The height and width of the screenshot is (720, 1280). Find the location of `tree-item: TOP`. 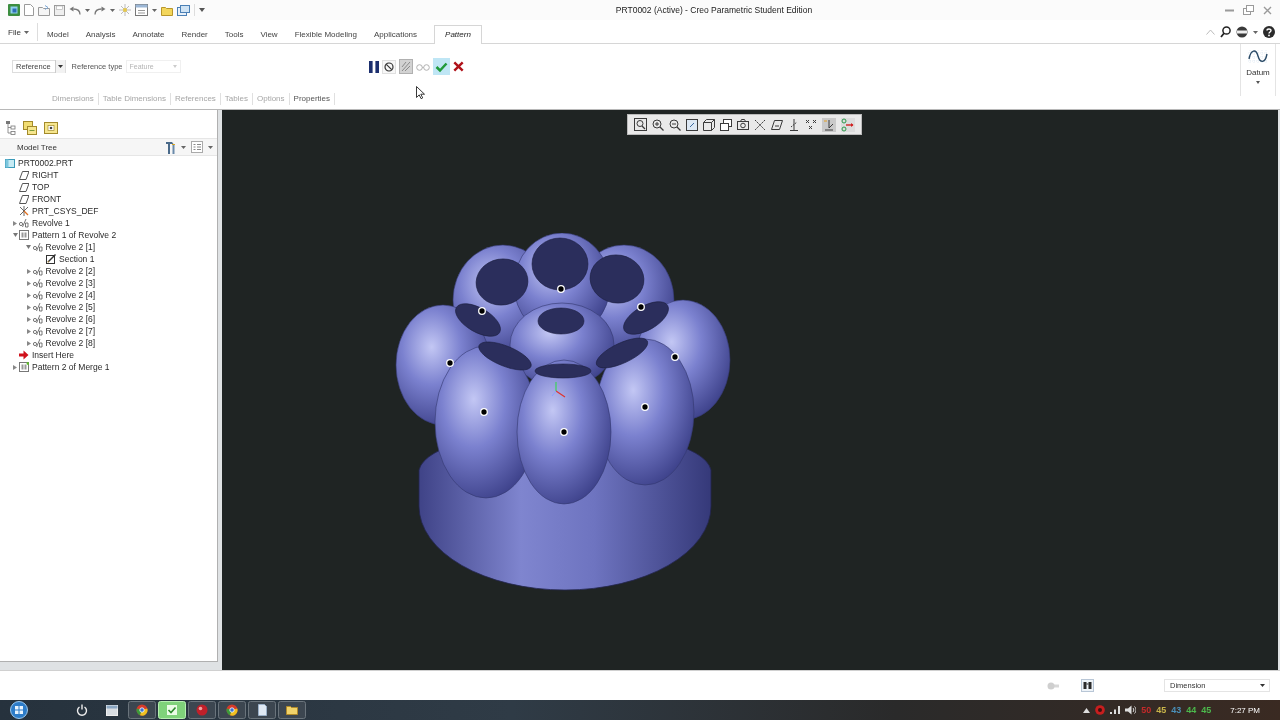

tree-item: TOP is located at coordinates (34, 187).